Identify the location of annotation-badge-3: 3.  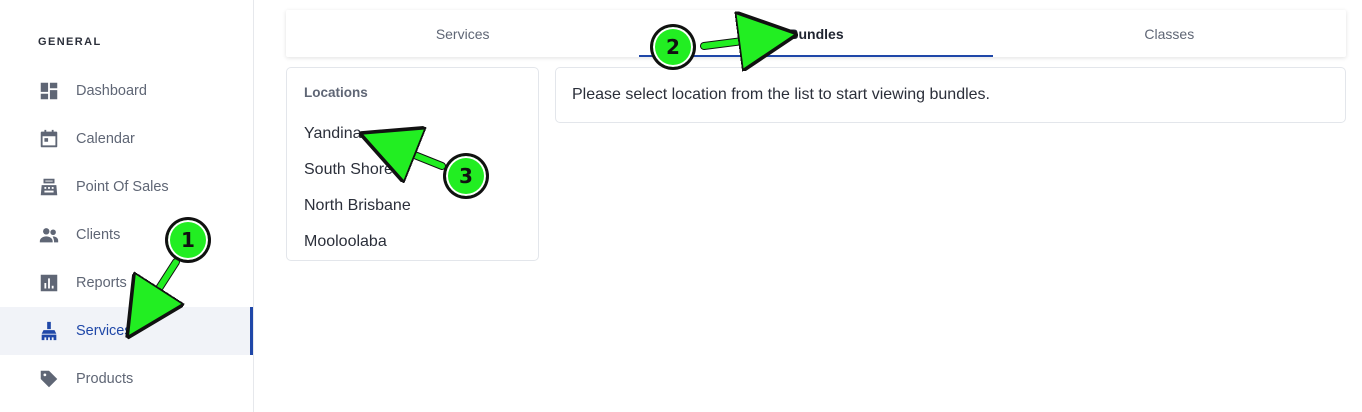
(466, 176).